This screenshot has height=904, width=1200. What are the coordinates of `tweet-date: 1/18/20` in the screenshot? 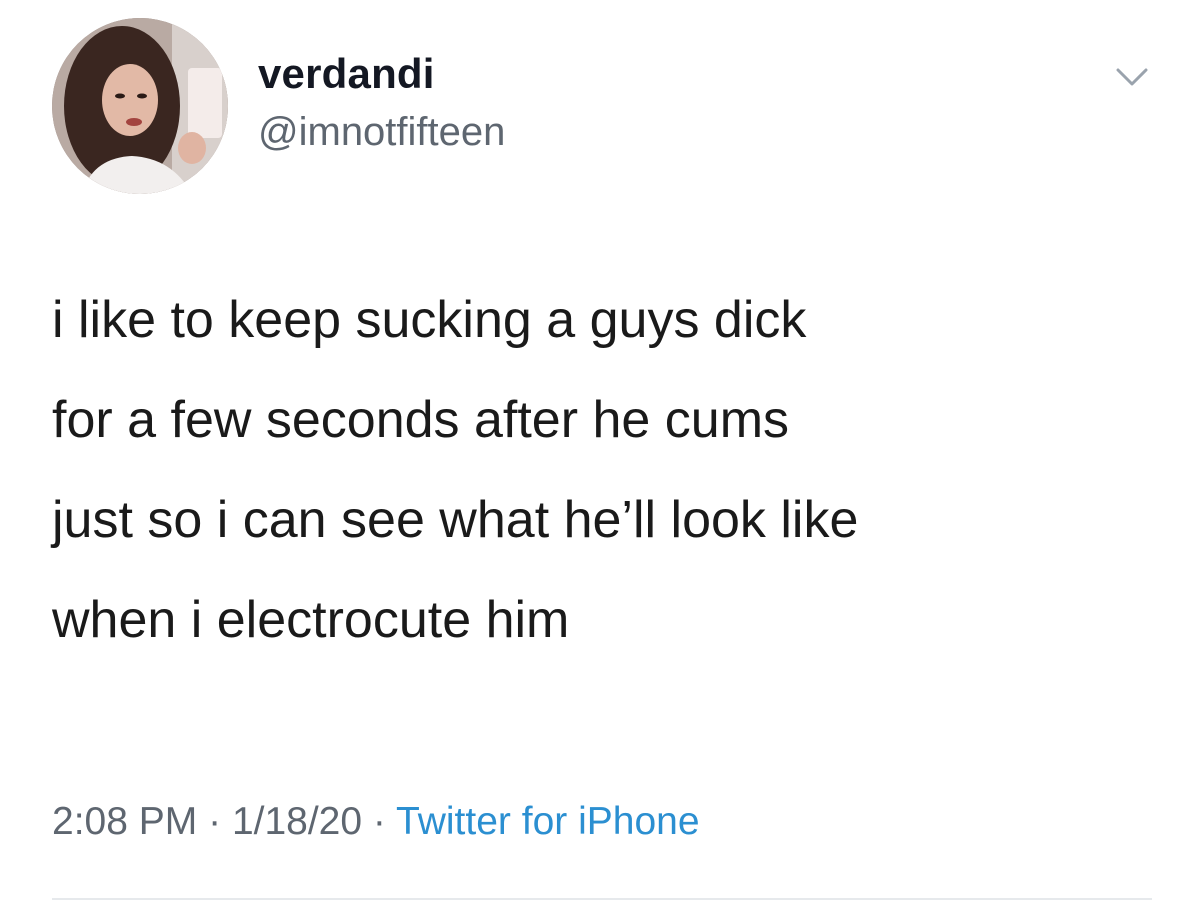 It's located at (297, 821).